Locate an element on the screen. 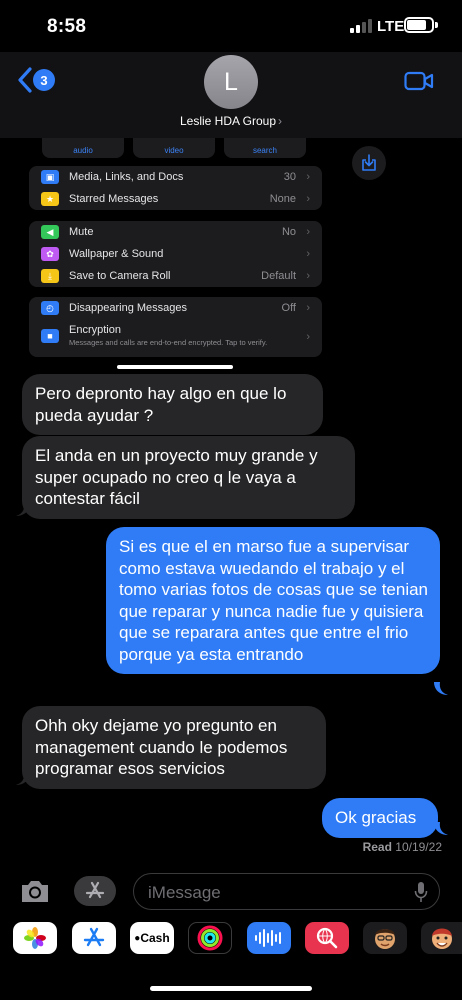  photos-app is located at coordinates (35, 938).